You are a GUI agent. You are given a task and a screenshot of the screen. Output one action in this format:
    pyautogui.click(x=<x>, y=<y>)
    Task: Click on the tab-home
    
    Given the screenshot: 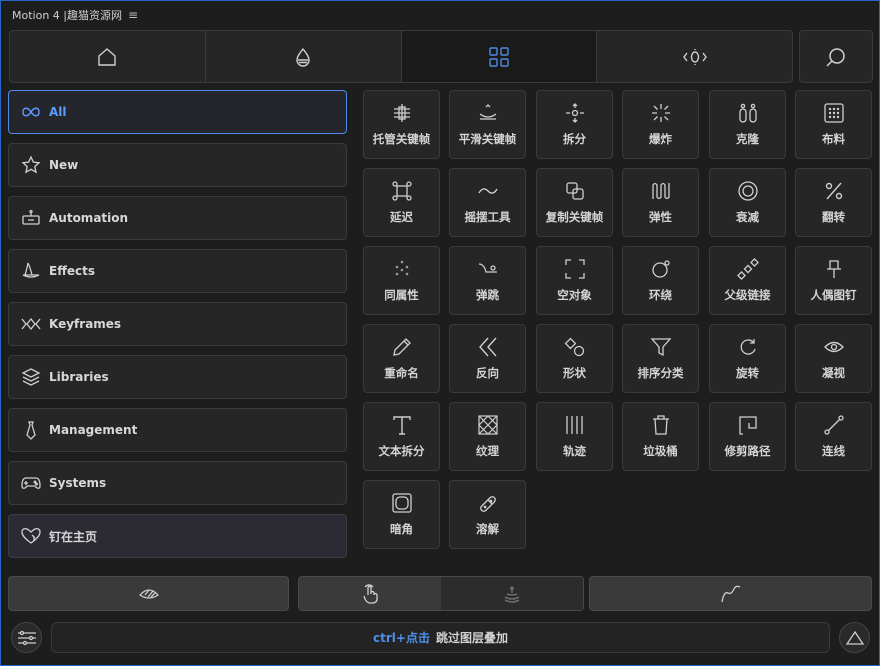 What is the action you would take?
    pyautogui.click(x=108, y=56)
    